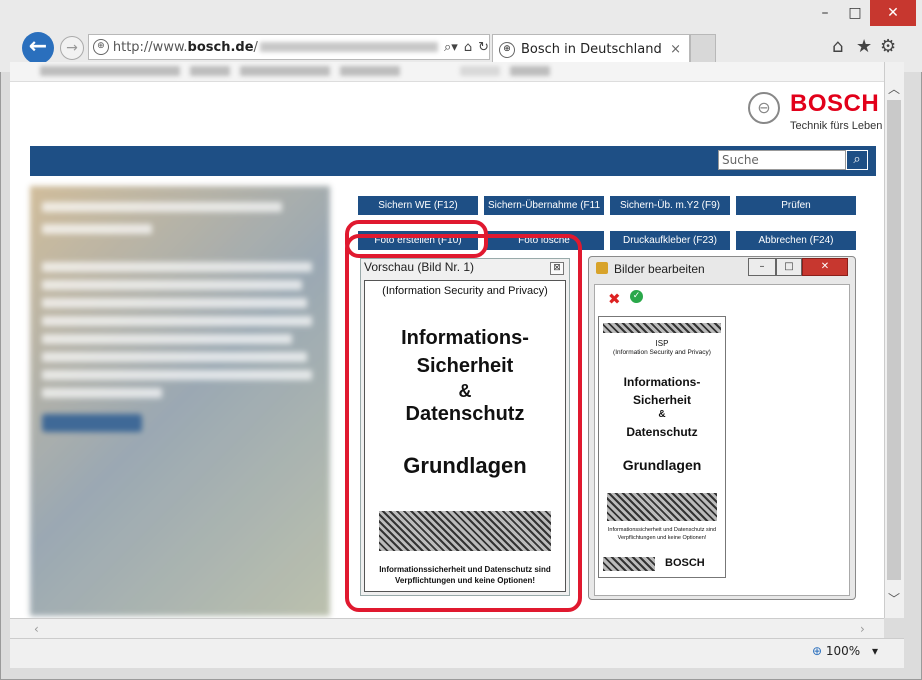 This screenshot has width=922, height=680. Describe the element at coordinates (789, 267) in the screenshot. I see `editor-maximize-button: □` at that location.